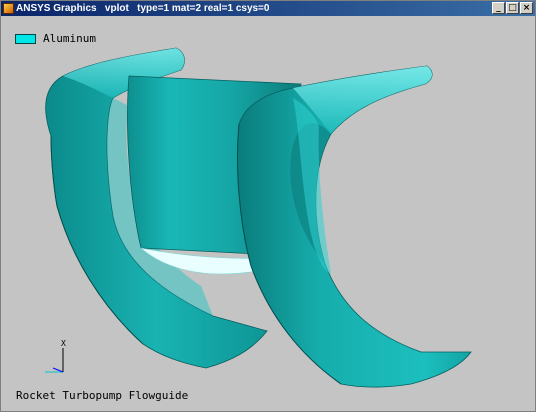 This screenshot has width=536, height=412. Describe the element at coordinates (55, 356) in the screenshot. I see `coordinate-triad: X` at that location.